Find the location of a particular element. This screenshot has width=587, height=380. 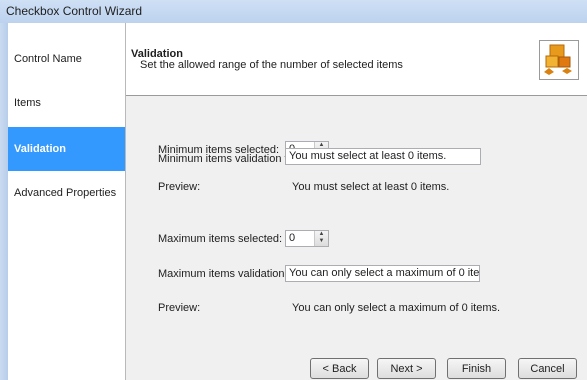

next-button: Next > is located at coordinates (406, 368).